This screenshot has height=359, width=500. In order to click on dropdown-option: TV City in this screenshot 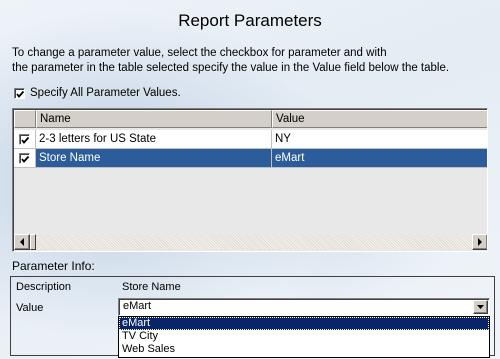, I will do `click(304, 336)`.